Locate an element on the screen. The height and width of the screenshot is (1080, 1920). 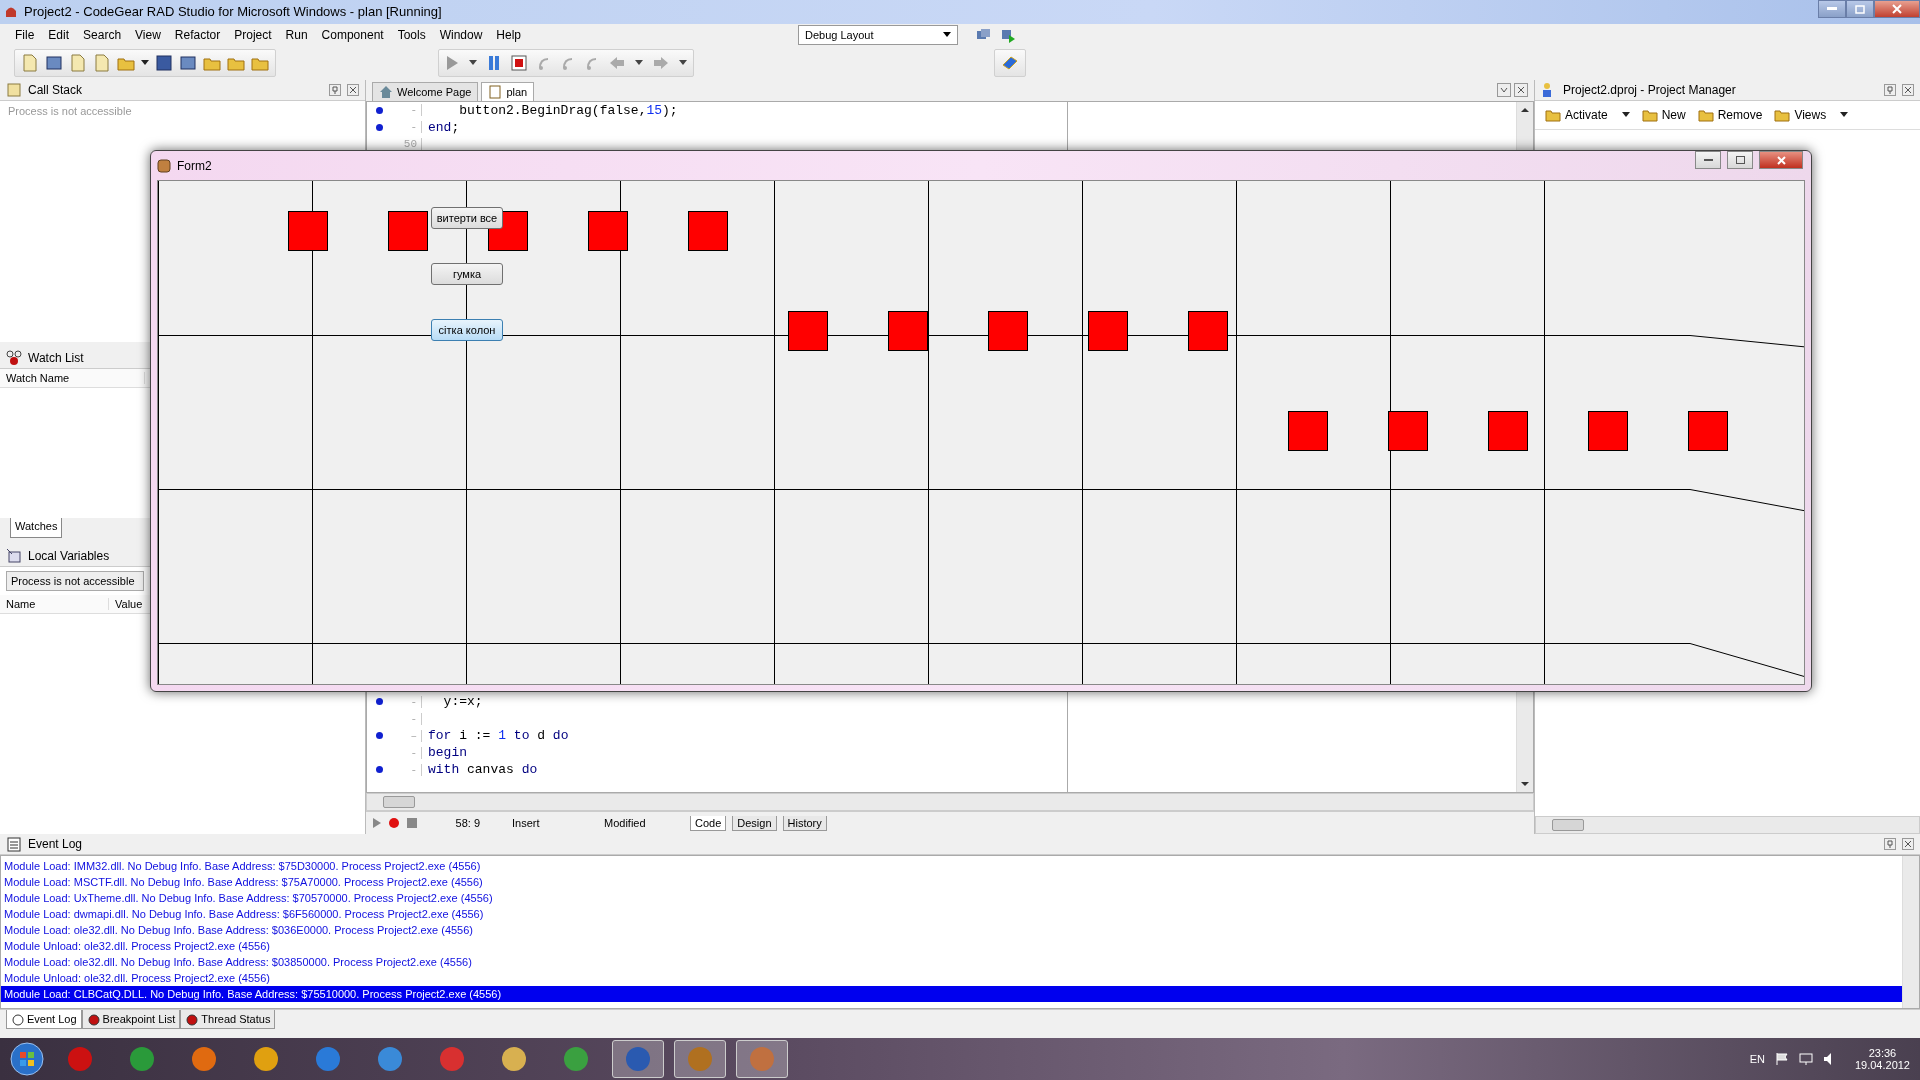
back-arrow-icon is located at coordinates (617, 62).